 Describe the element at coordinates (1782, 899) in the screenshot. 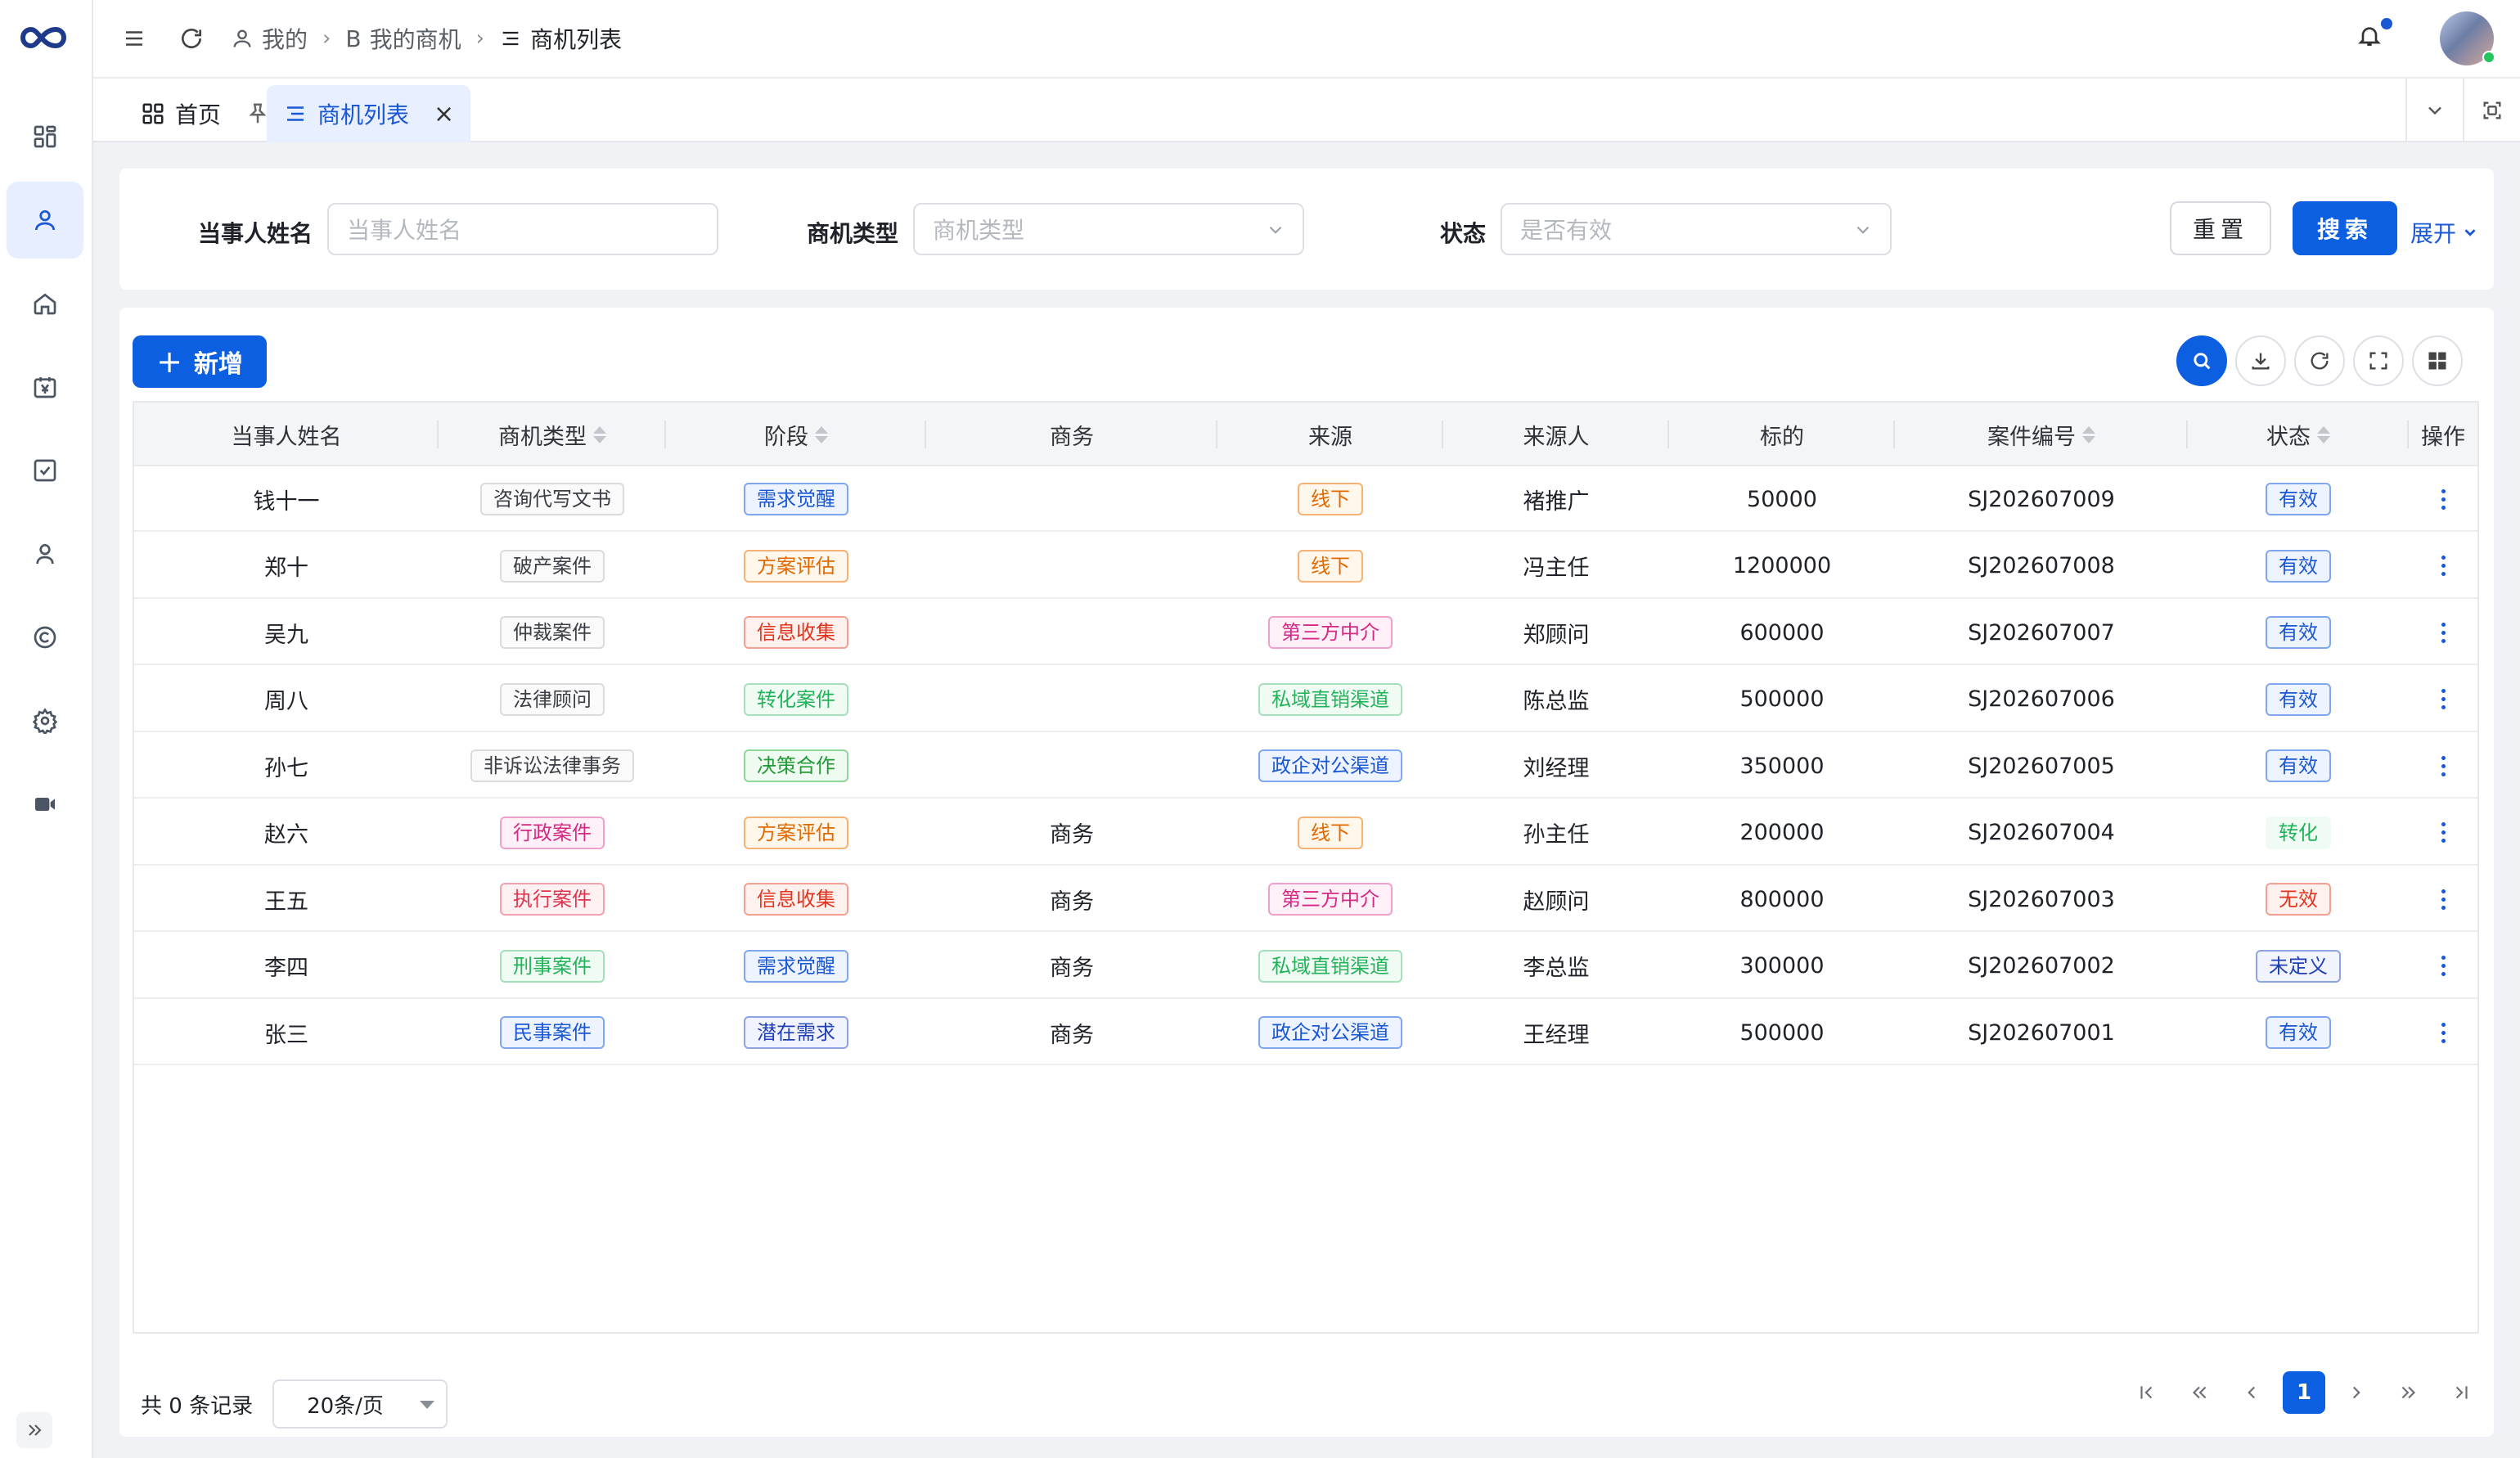

I see `cell-amount: 800000` at that location.